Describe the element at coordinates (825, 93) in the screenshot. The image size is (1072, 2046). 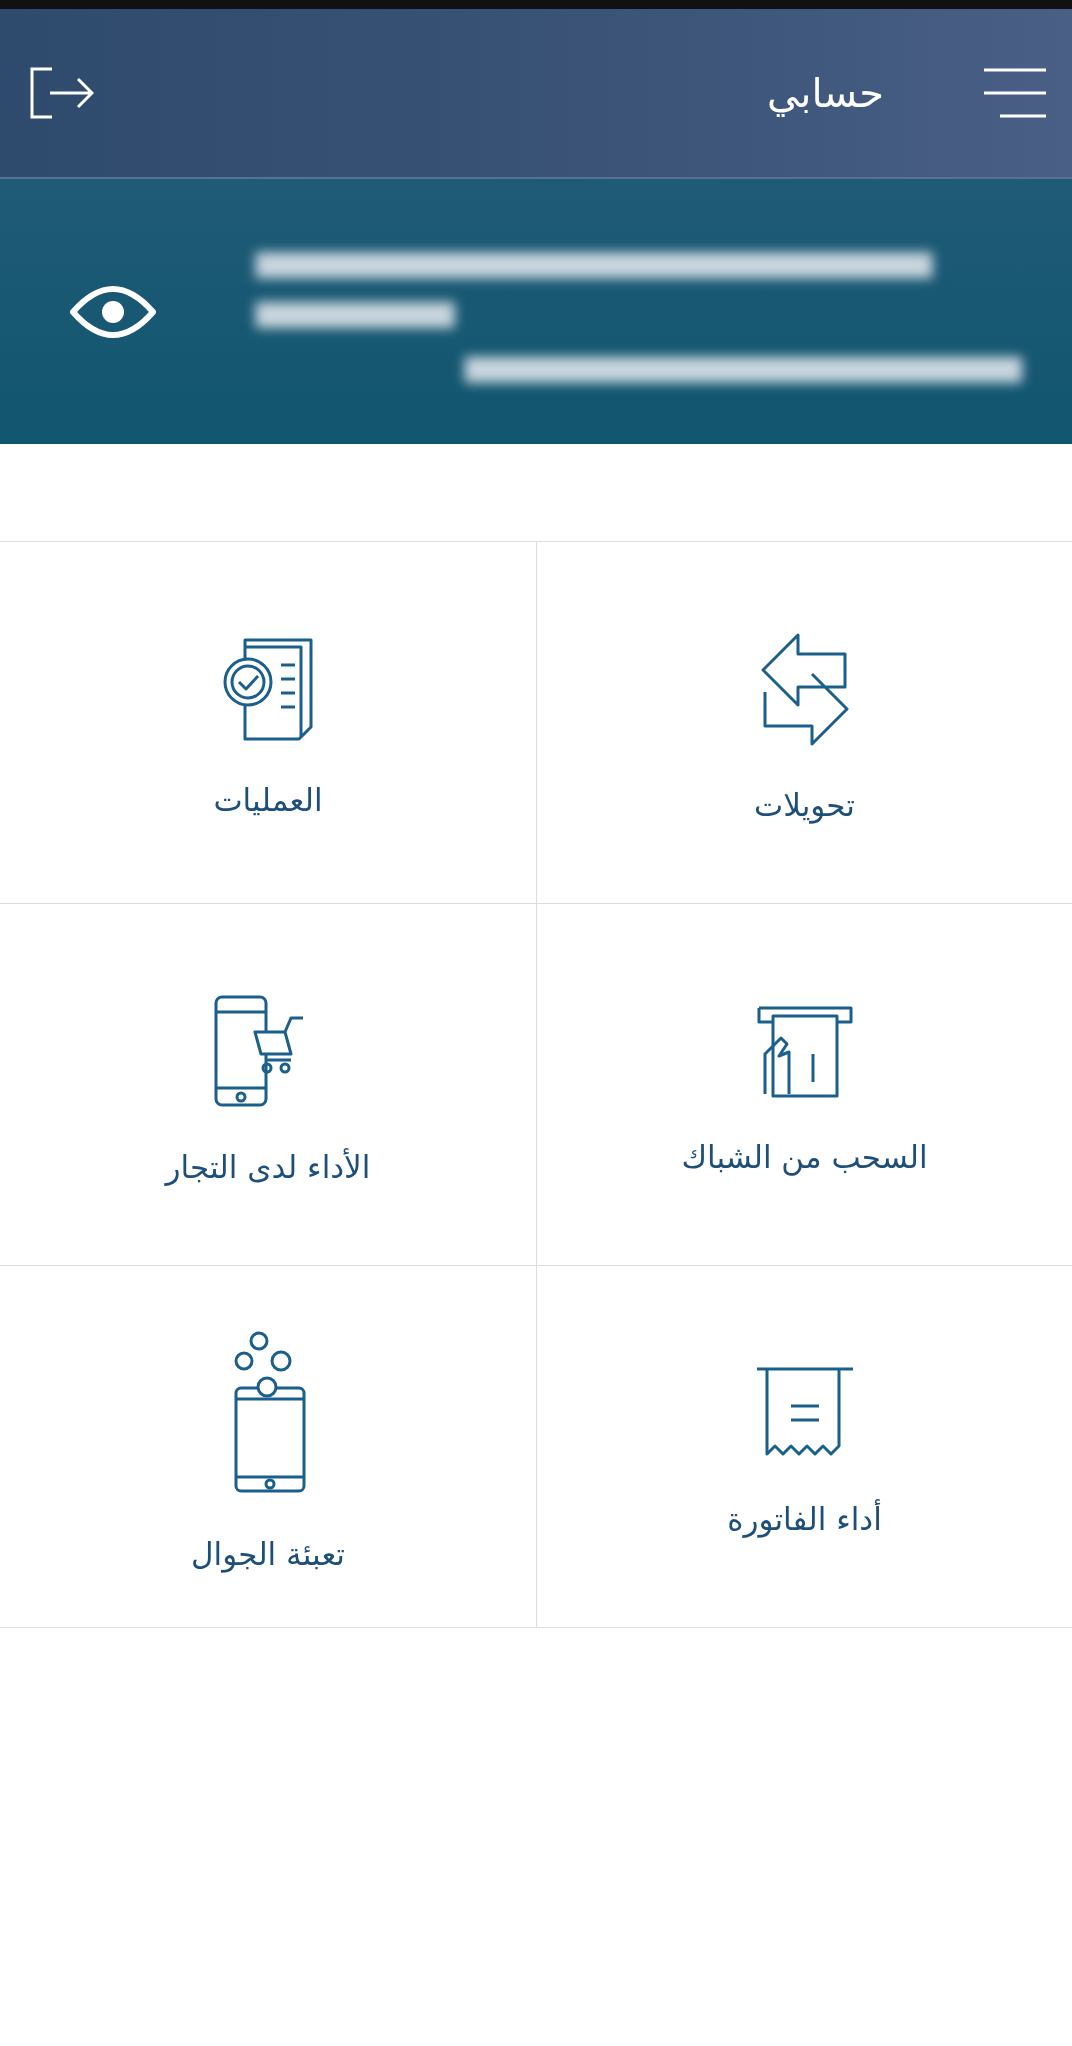
I see `page-title: حسابي` at that location.